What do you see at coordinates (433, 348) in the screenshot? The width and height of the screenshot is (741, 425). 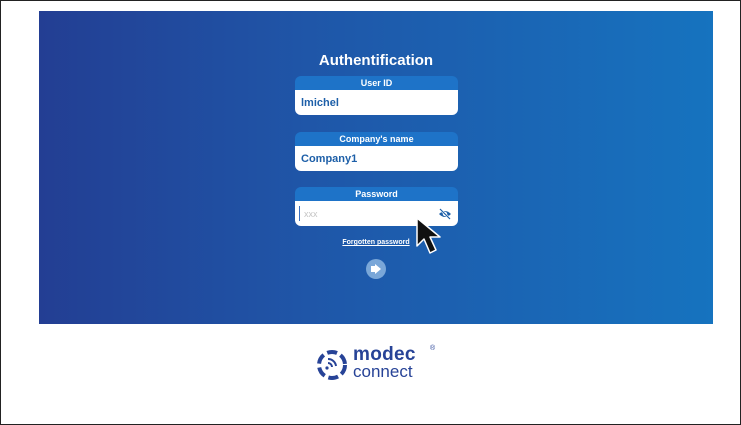 I see `registered-mark: ®` at bounding box center [433, 348].